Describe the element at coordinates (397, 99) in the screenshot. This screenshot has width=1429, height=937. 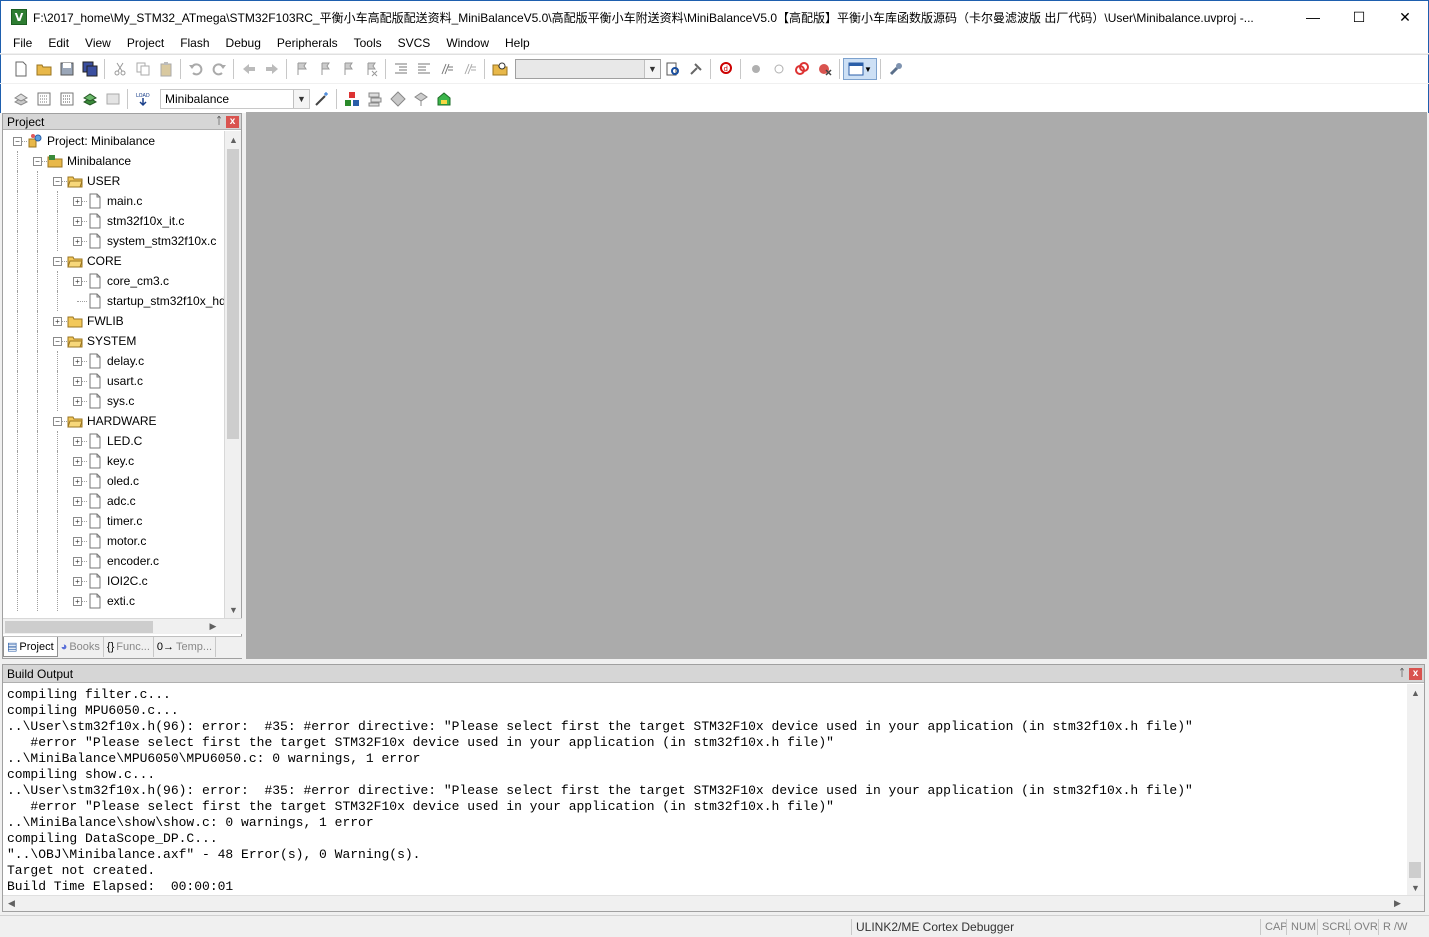
I see `select-packs-button` at that location.